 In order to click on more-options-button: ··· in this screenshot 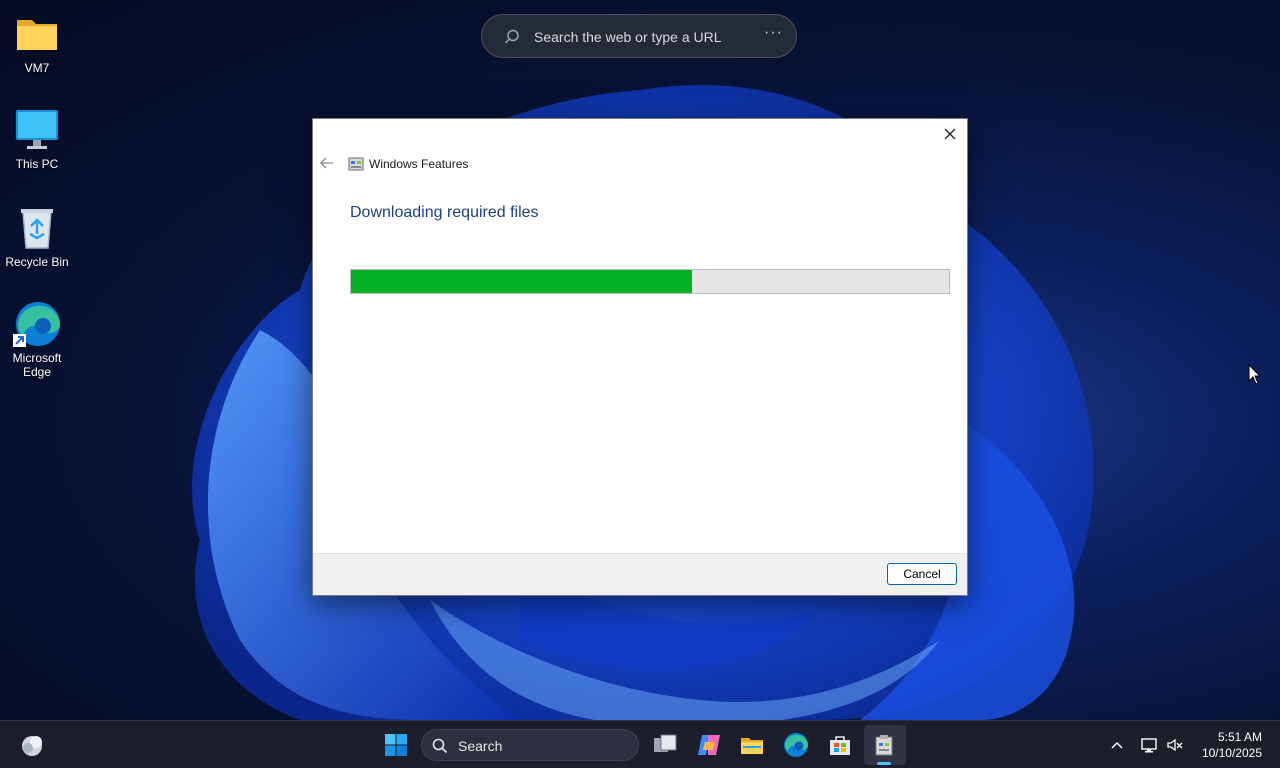, I will do `click(773, 33)`.